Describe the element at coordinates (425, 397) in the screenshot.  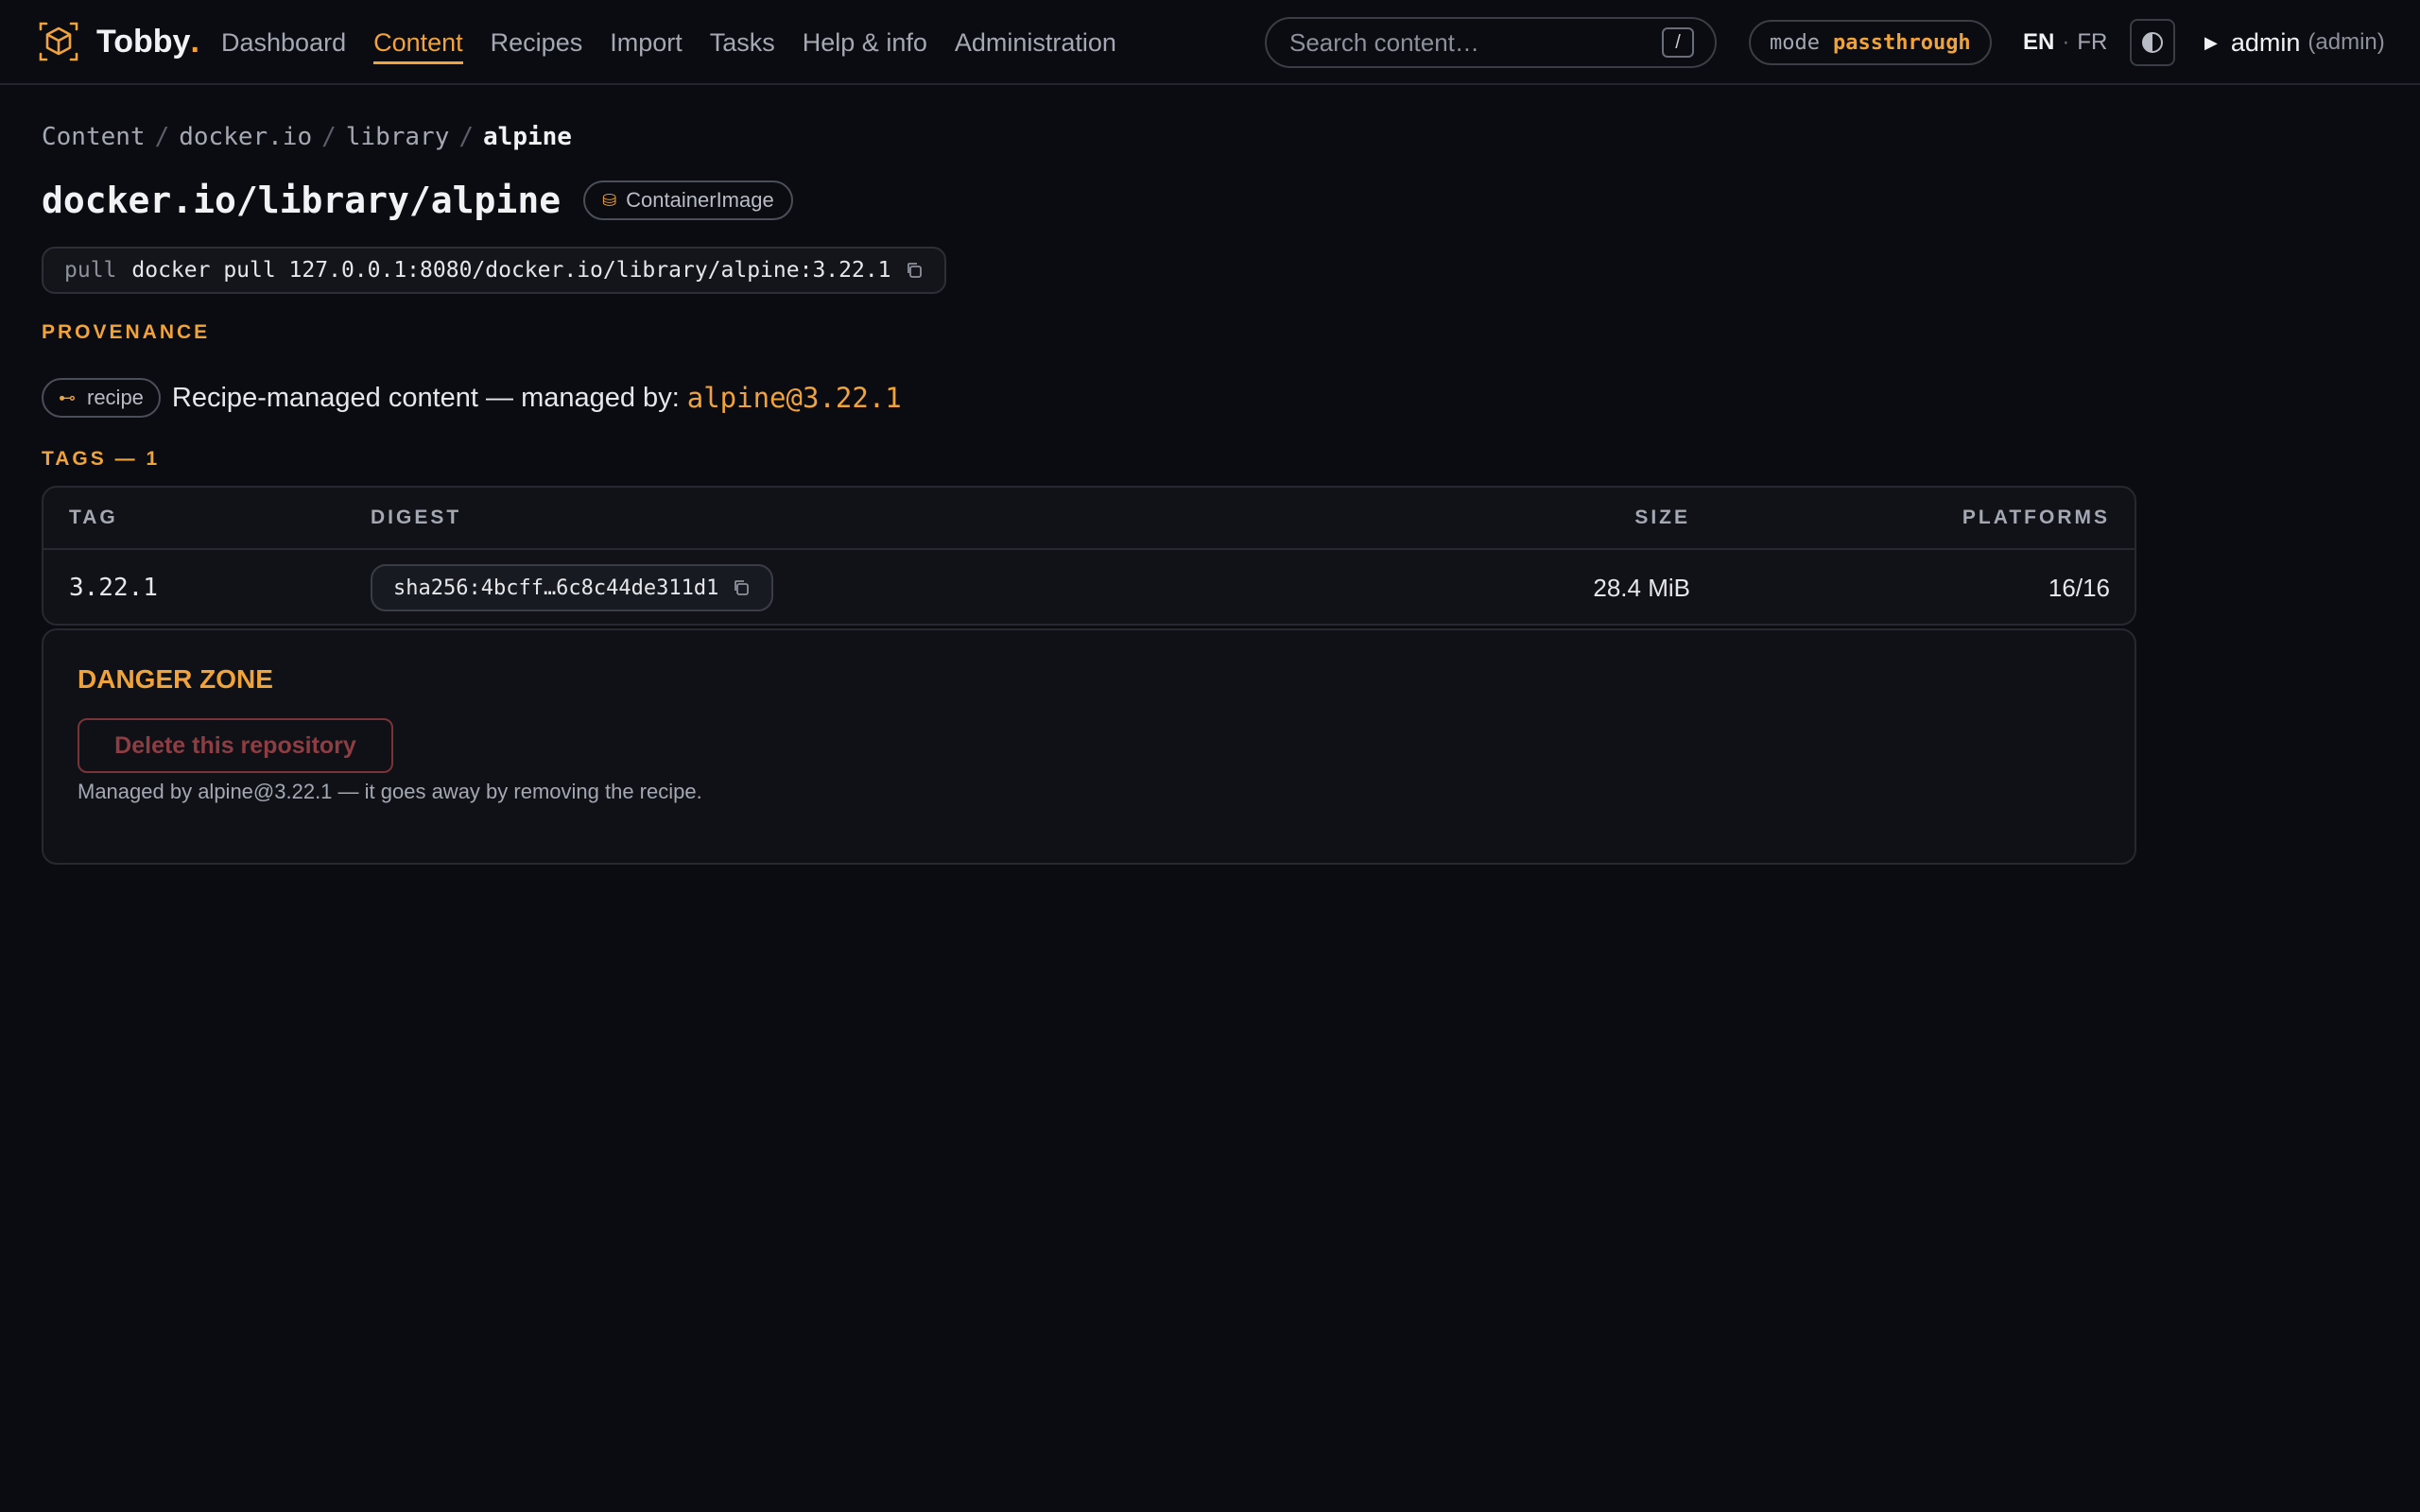
I see `provenance-text: Recipe-managed content — managed by:` at that location.